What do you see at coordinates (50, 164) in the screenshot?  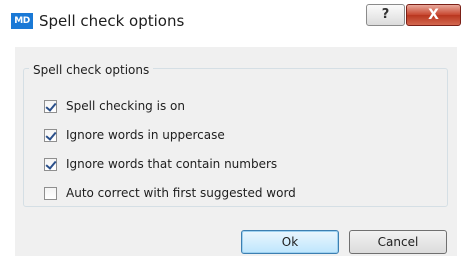 I see `ignore-numbers-checkbox` at bounding box center [50, 164].